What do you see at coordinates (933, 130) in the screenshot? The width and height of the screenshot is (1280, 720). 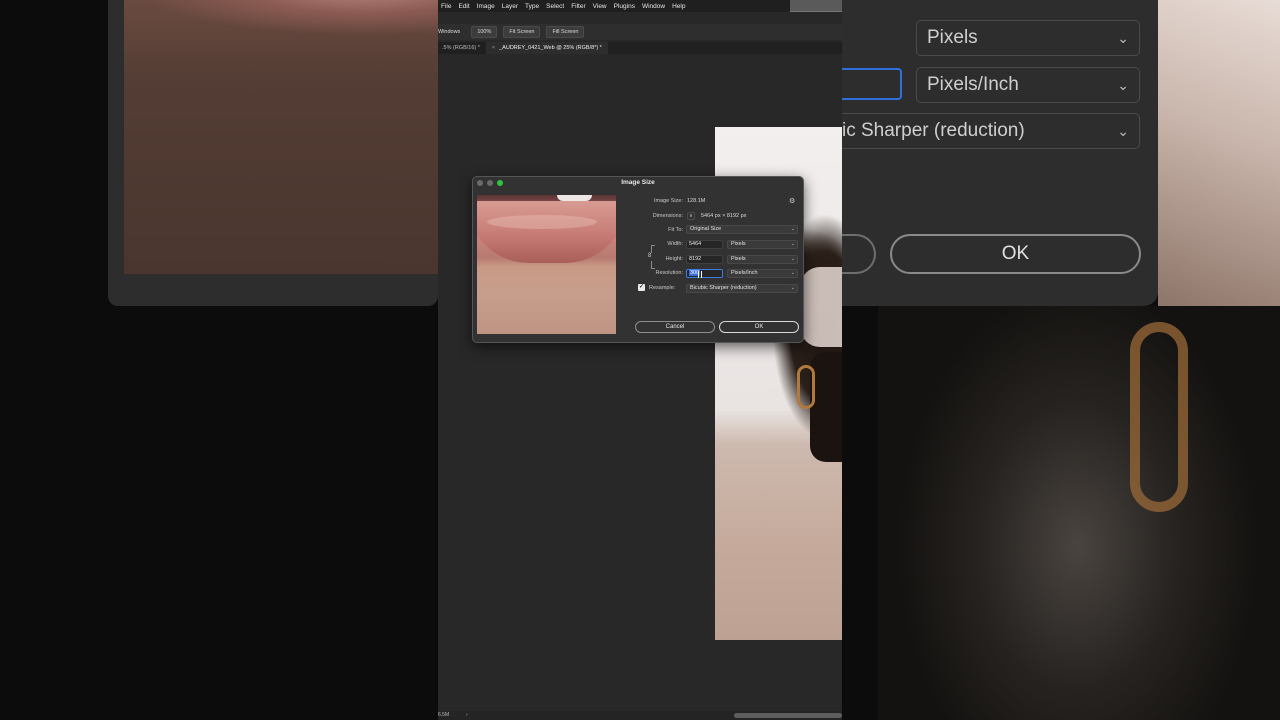 I see `background-resample-label: ic Sharper (reduction)` at bounding box center [933, 130].